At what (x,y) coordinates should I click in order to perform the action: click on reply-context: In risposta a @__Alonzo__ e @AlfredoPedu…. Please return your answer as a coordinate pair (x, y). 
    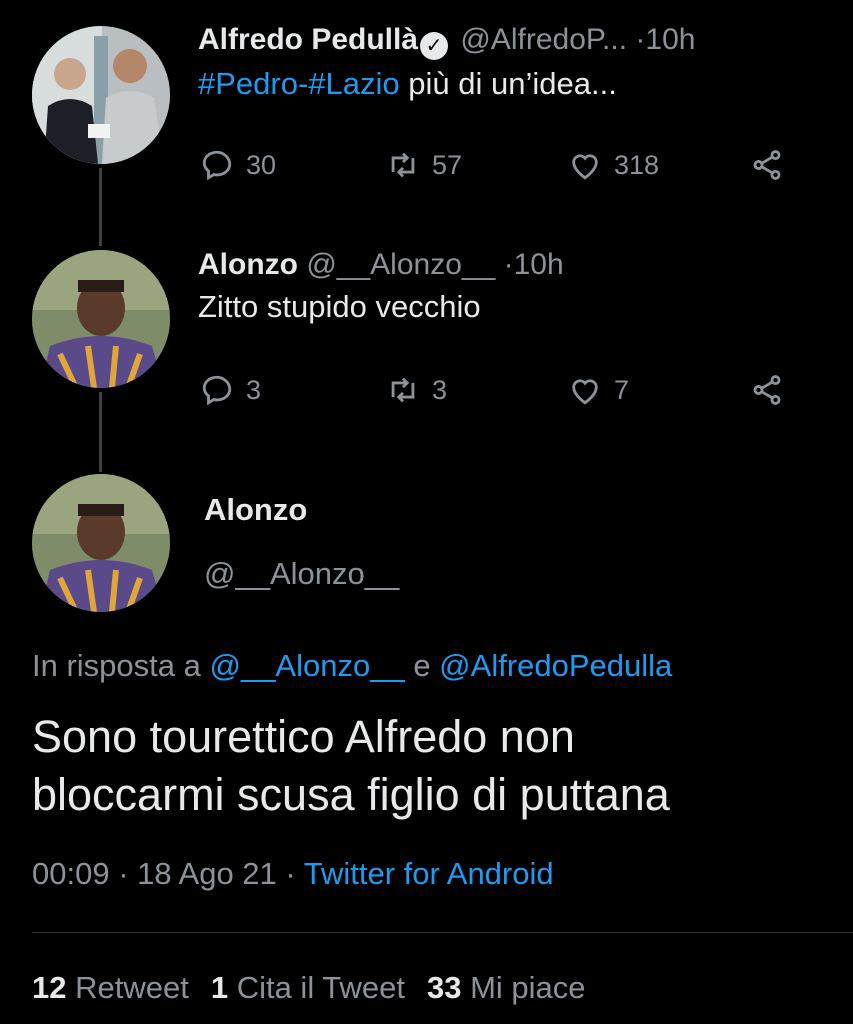
    Looking at the image, I should click on (352, 666).